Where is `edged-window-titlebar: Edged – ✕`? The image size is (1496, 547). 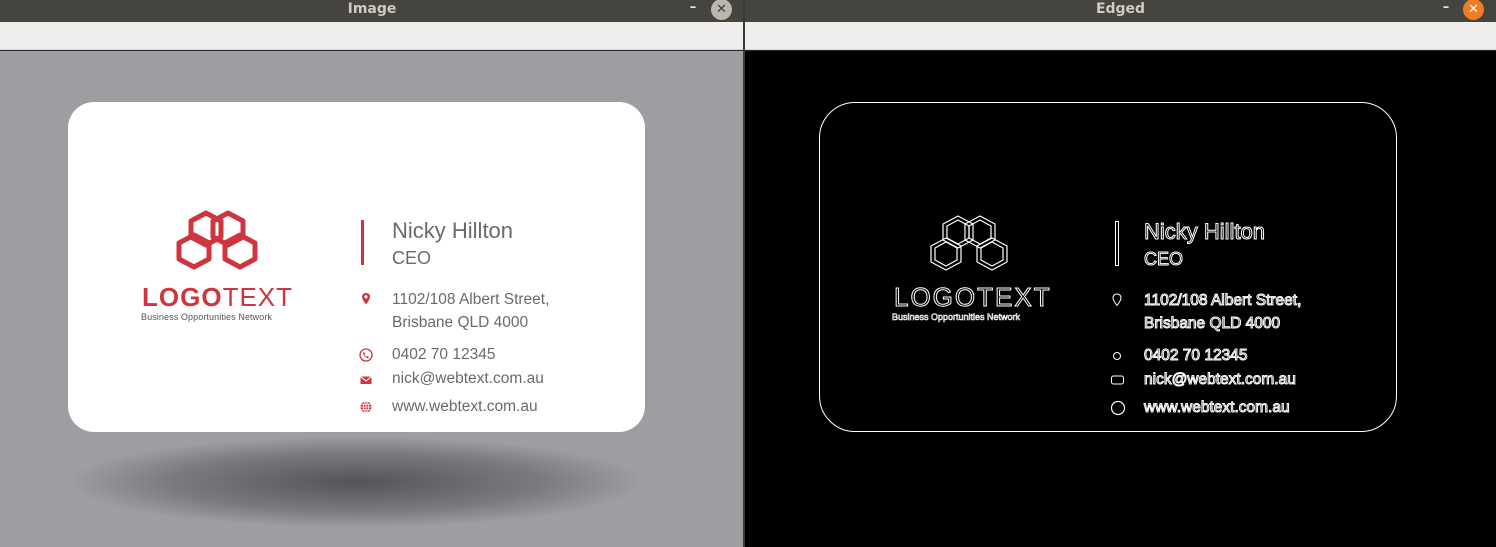 edged-window-titlebar: Edged – ✕ is located at coordinates (1120, 11).